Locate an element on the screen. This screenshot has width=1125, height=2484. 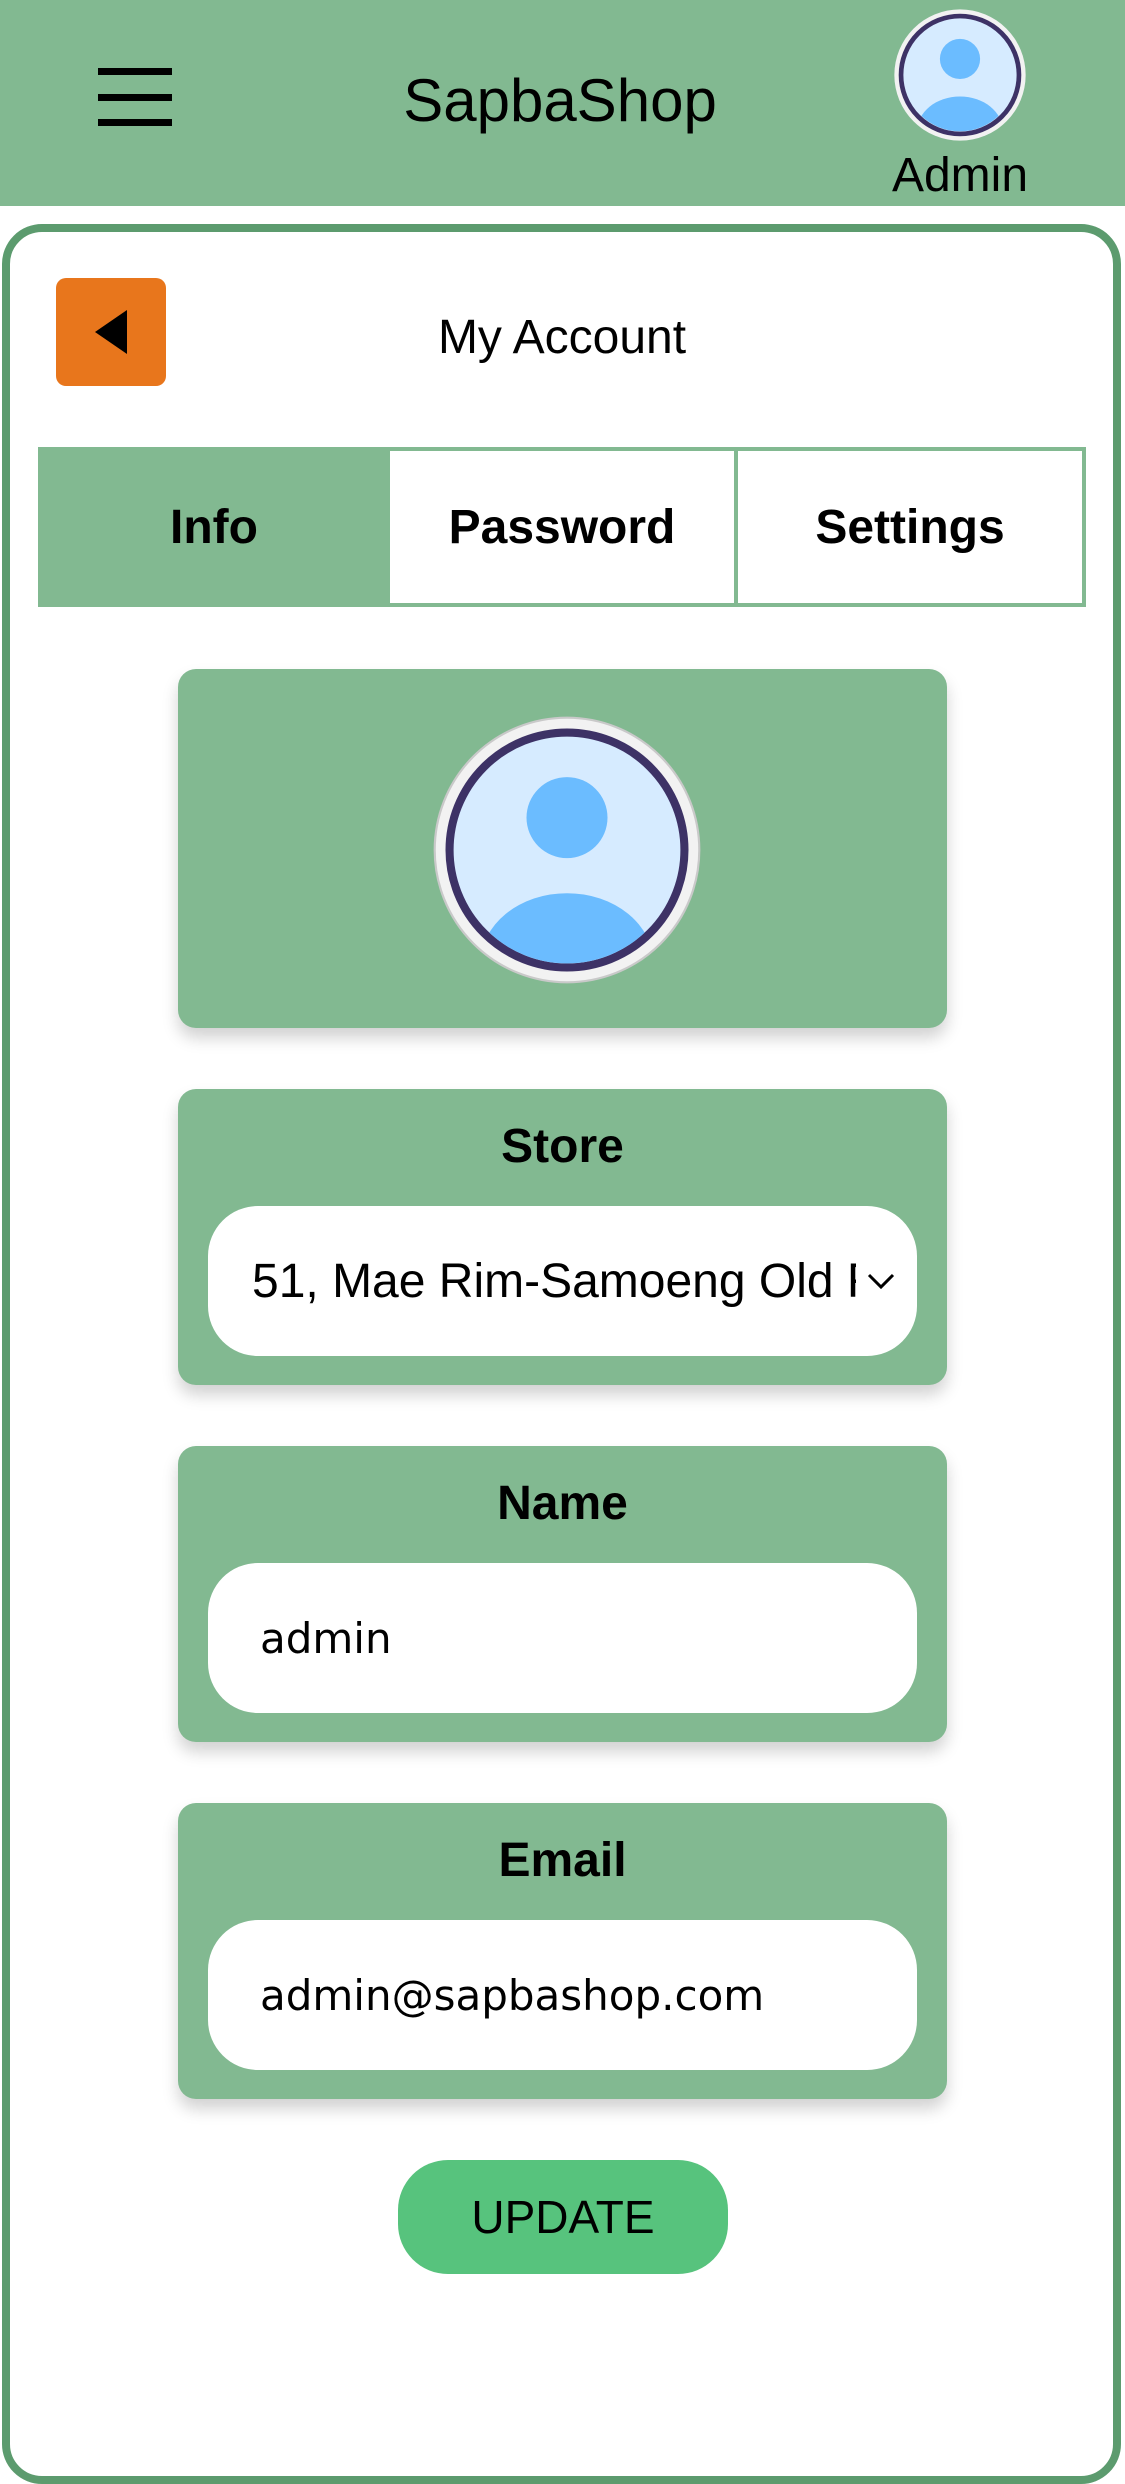
name-label: Name is located at coordinates (562, 1503).